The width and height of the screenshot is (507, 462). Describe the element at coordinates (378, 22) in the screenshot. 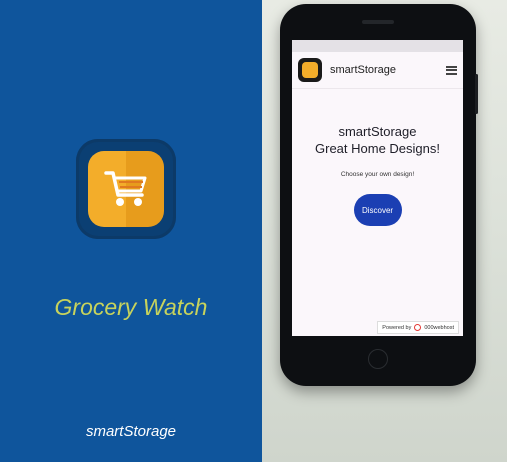

I see `speaker-grille` at that location.